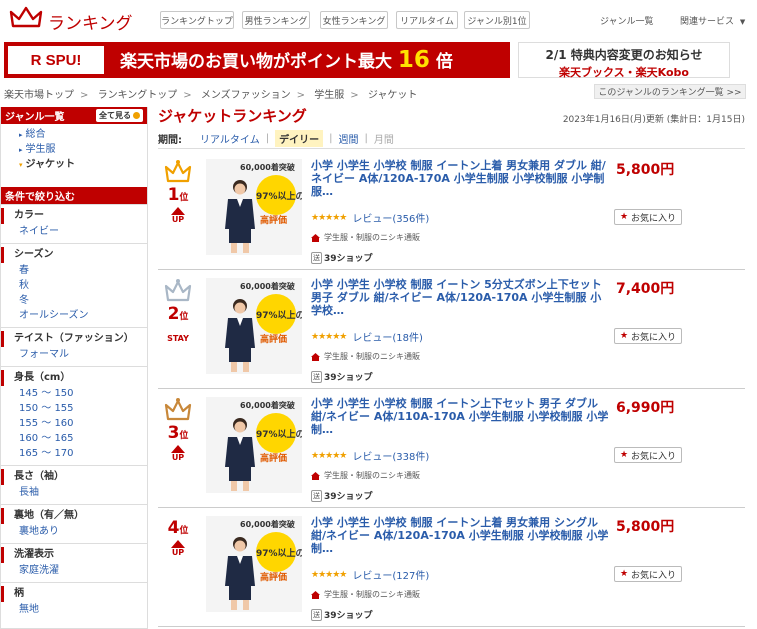 This screenshot has height=629, width=757. I want to click on breadcrumb-item: 楽天市場トップ, so click(39, 95).